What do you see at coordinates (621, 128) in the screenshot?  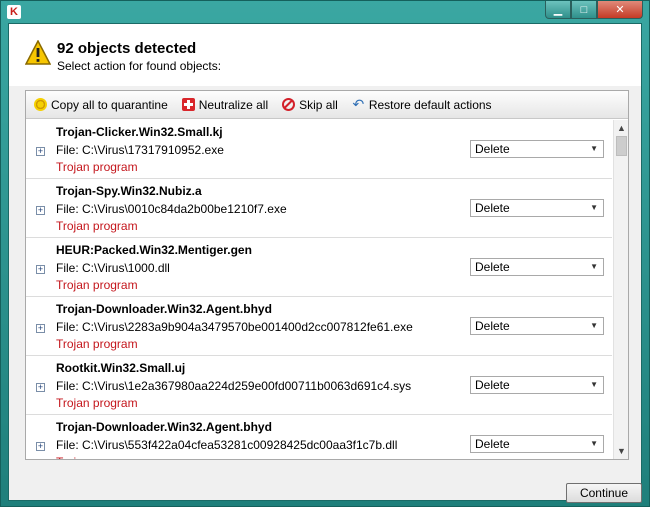 I see `scroll-up-icon: ▲` at bounding box center [621, 128].